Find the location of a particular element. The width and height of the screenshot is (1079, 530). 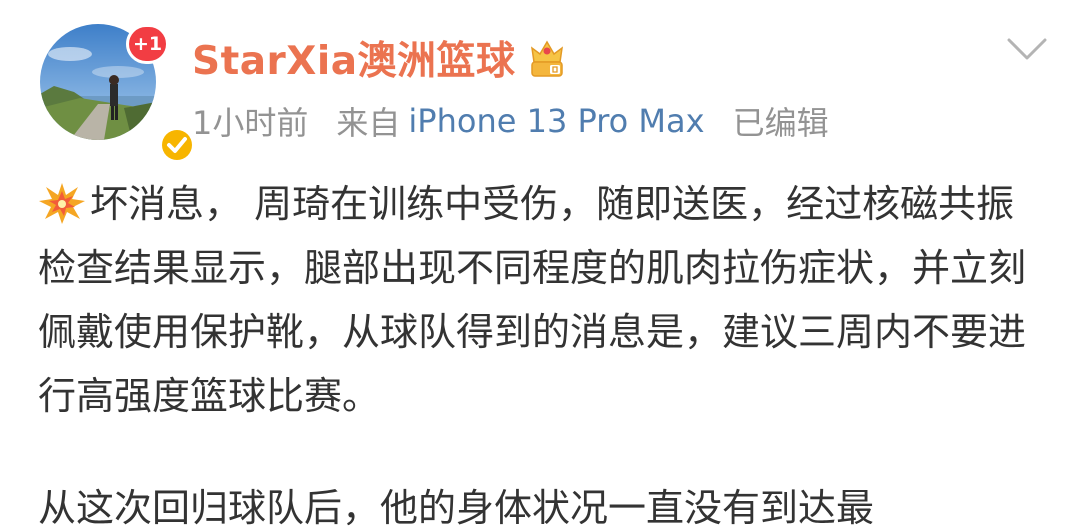

verified-badge-icon is located at coordinates (177, 145).